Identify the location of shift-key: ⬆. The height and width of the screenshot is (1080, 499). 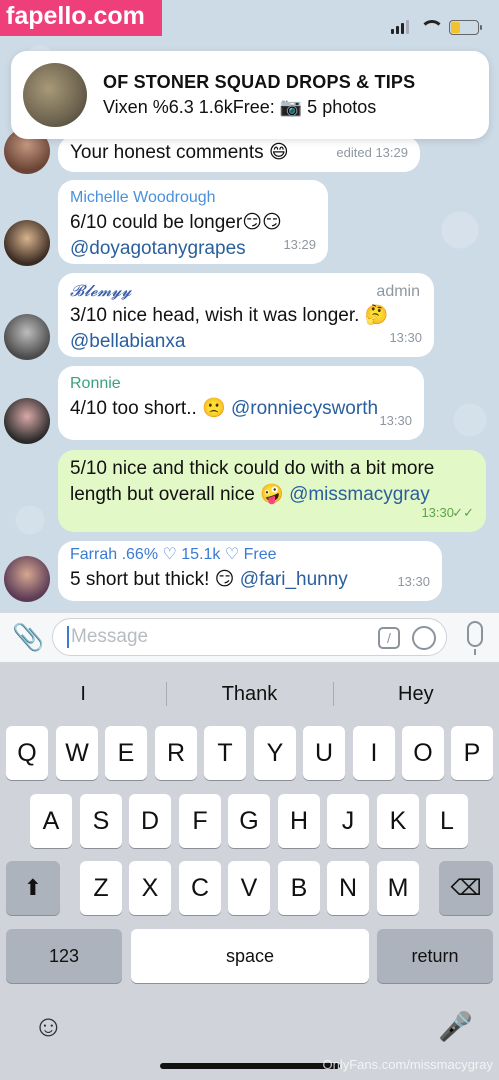
(33, 888).